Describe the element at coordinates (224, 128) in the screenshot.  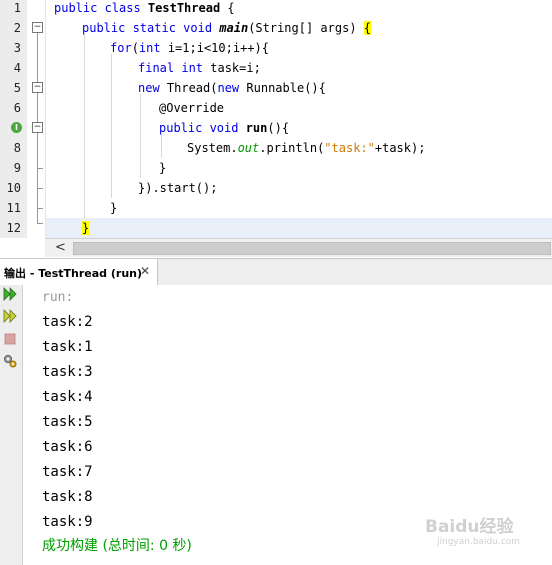
I see `code-line: public void run(){` at that location.